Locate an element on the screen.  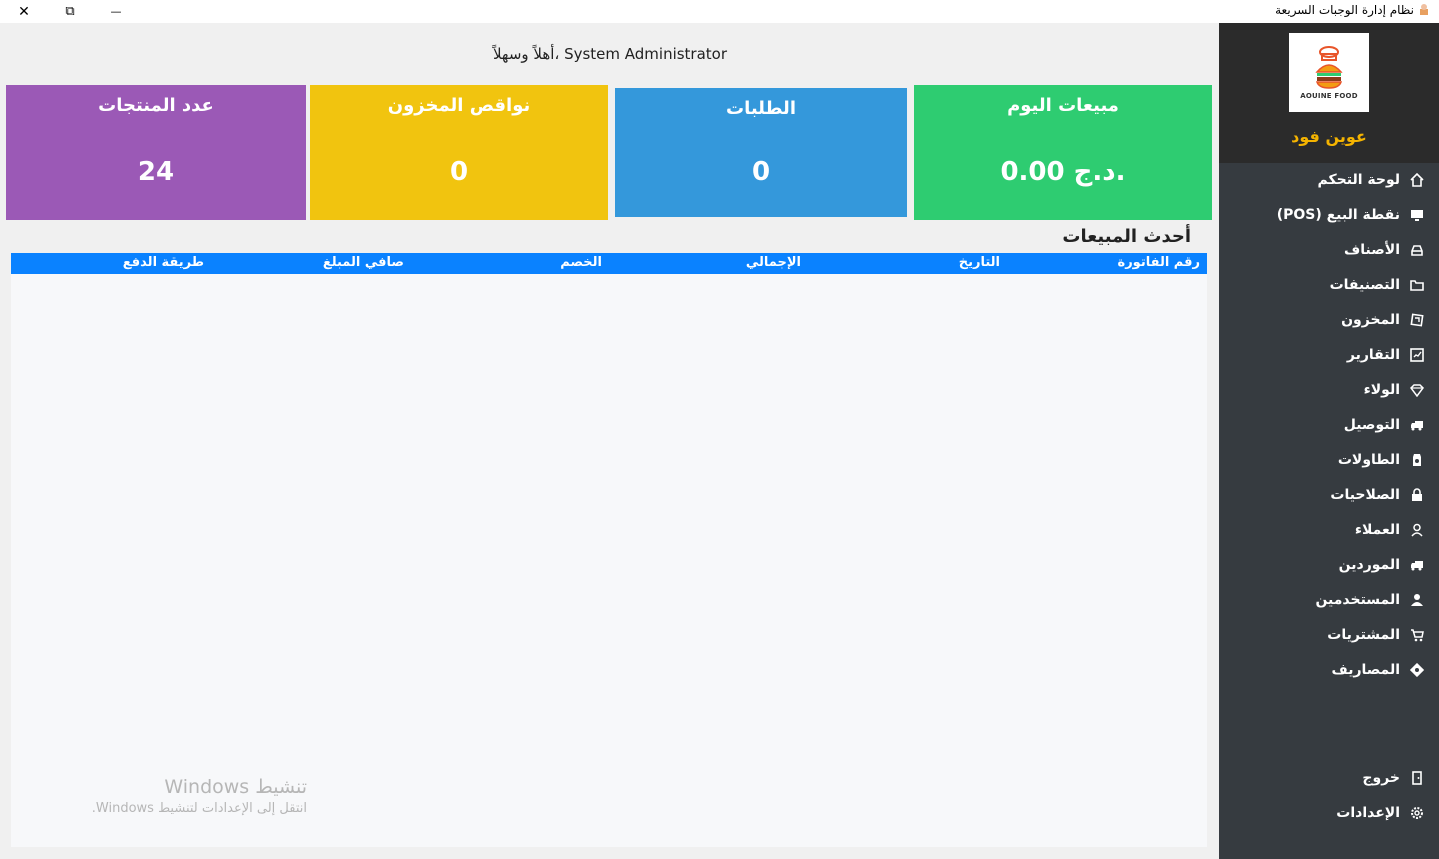
nav-delivery: التوصيل is located at coordinates (1384, 425).